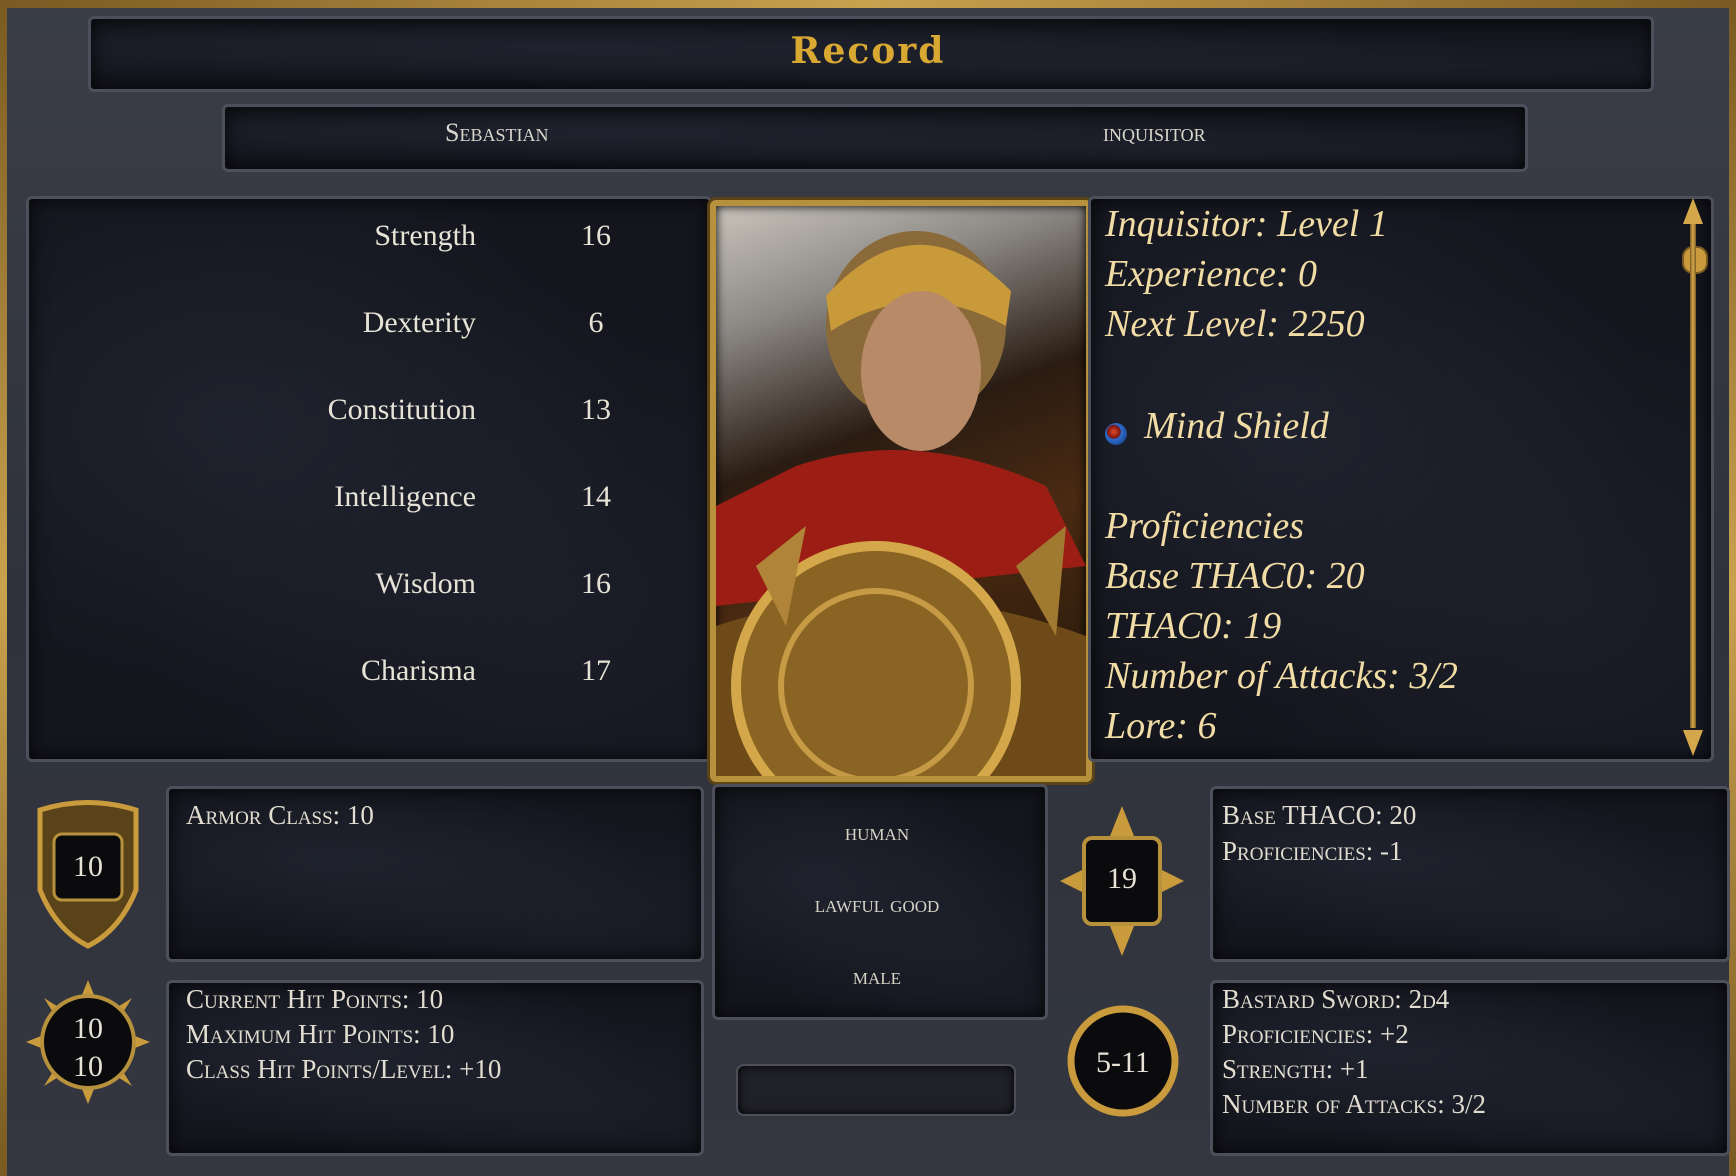 The width and height of the screenshot is (1736, 1176). I want to click on character-name: Sebastian, so click(497, 132).